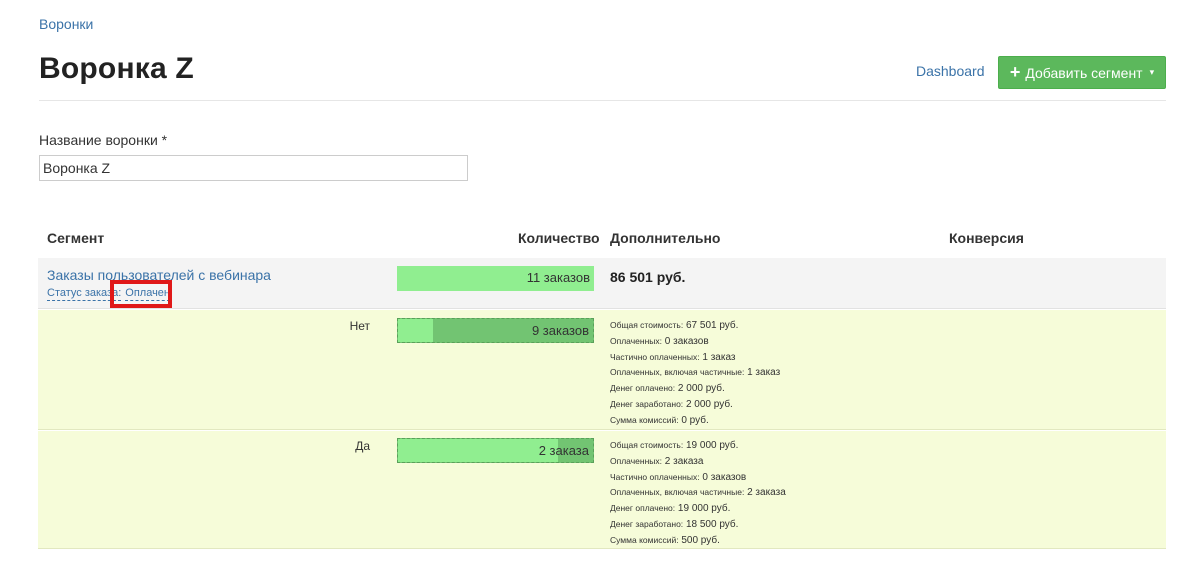 This screenshot has height=564, width=1199. I want to click on detail-line: Частично оплаченных: 1 заказ, so click(673, 357).